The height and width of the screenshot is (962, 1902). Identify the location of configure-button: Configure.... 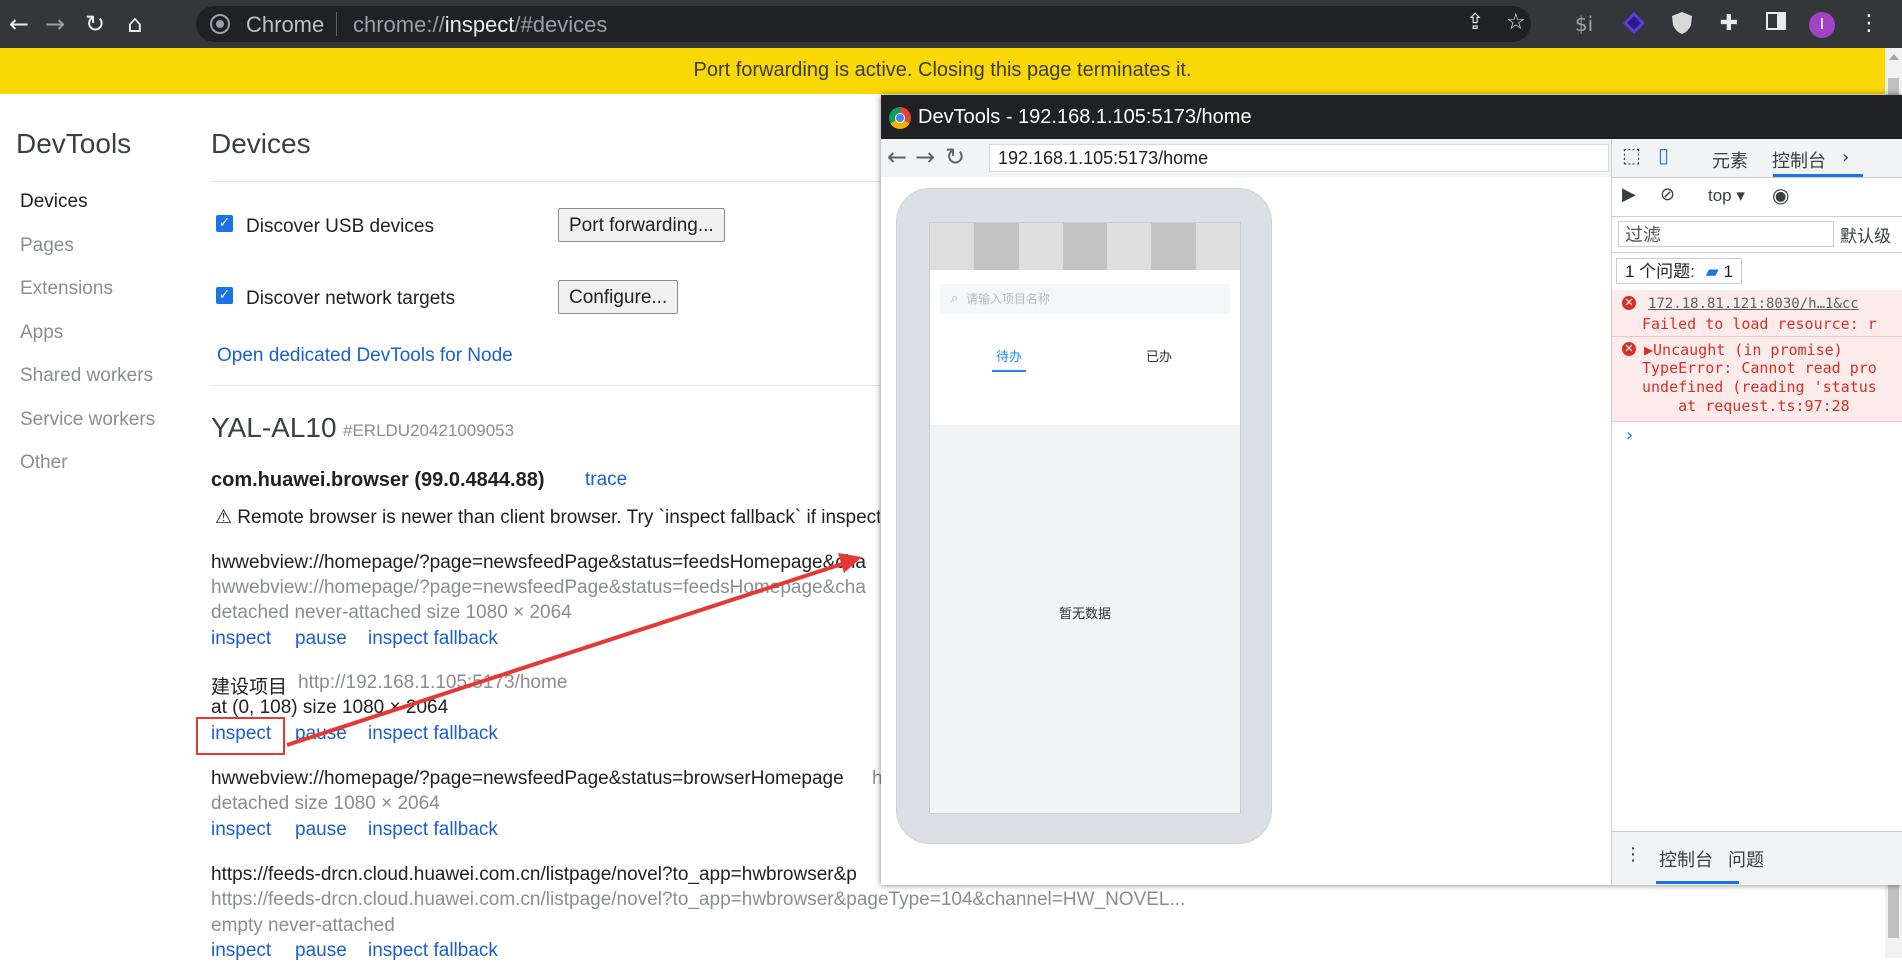
(618, 297).